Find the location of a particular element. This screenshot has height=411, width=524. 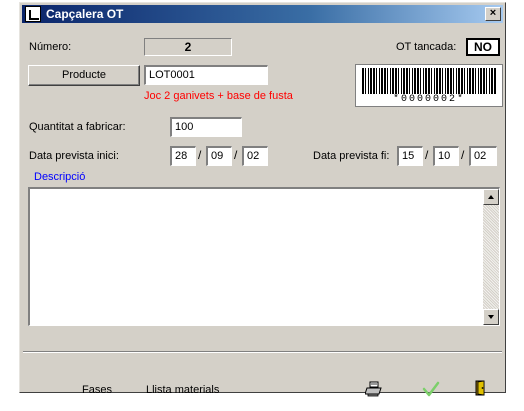

checkmark-icon is located at coordinates (431, 389).